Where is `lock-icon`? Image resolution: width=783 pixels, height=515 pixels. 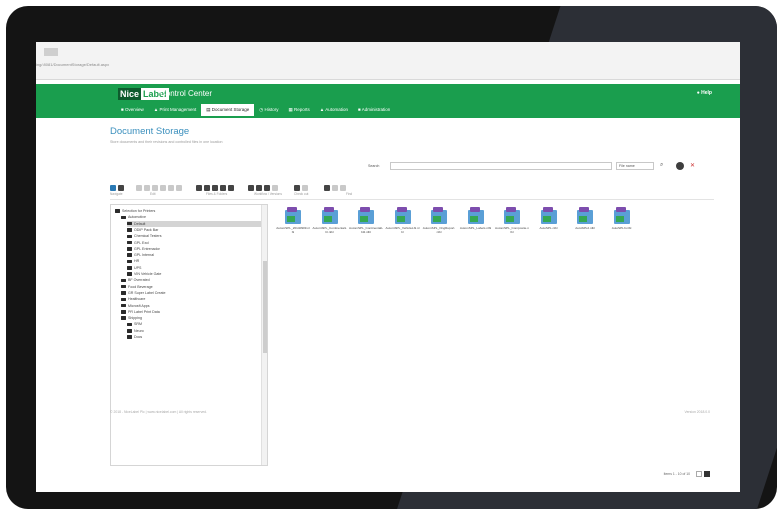
lock-icon is located at coordinates (327, 188).